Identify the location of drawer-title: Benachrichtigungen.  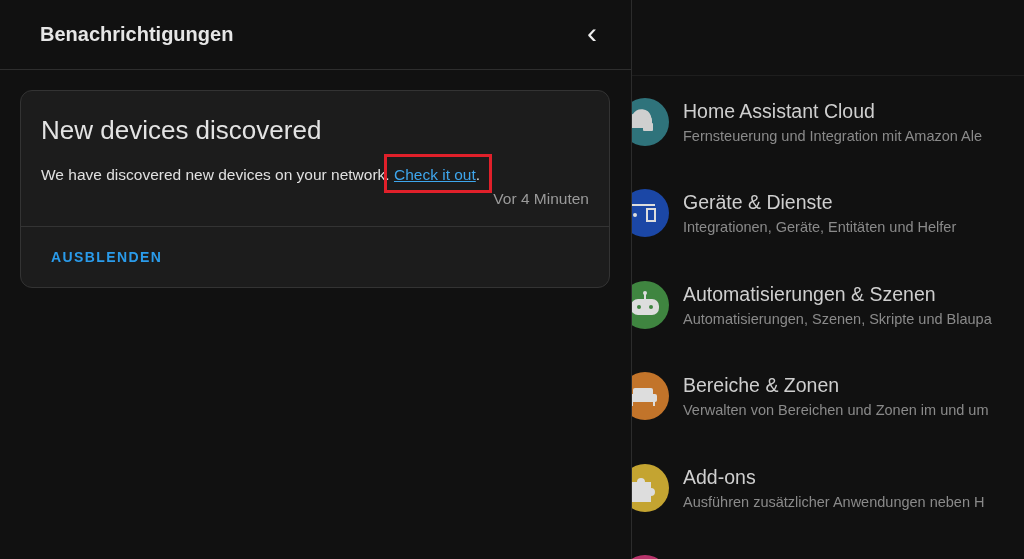
(137, 34).